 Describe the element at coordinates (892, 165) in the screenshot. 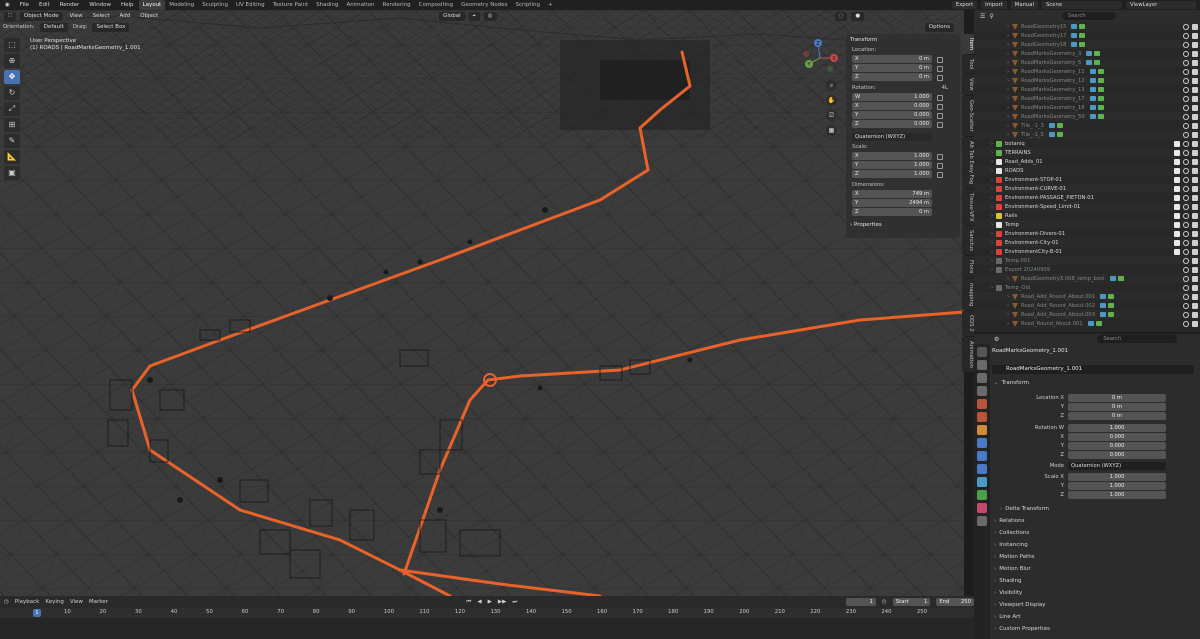

I see `scale-y-field: Y 1.000` at that location.